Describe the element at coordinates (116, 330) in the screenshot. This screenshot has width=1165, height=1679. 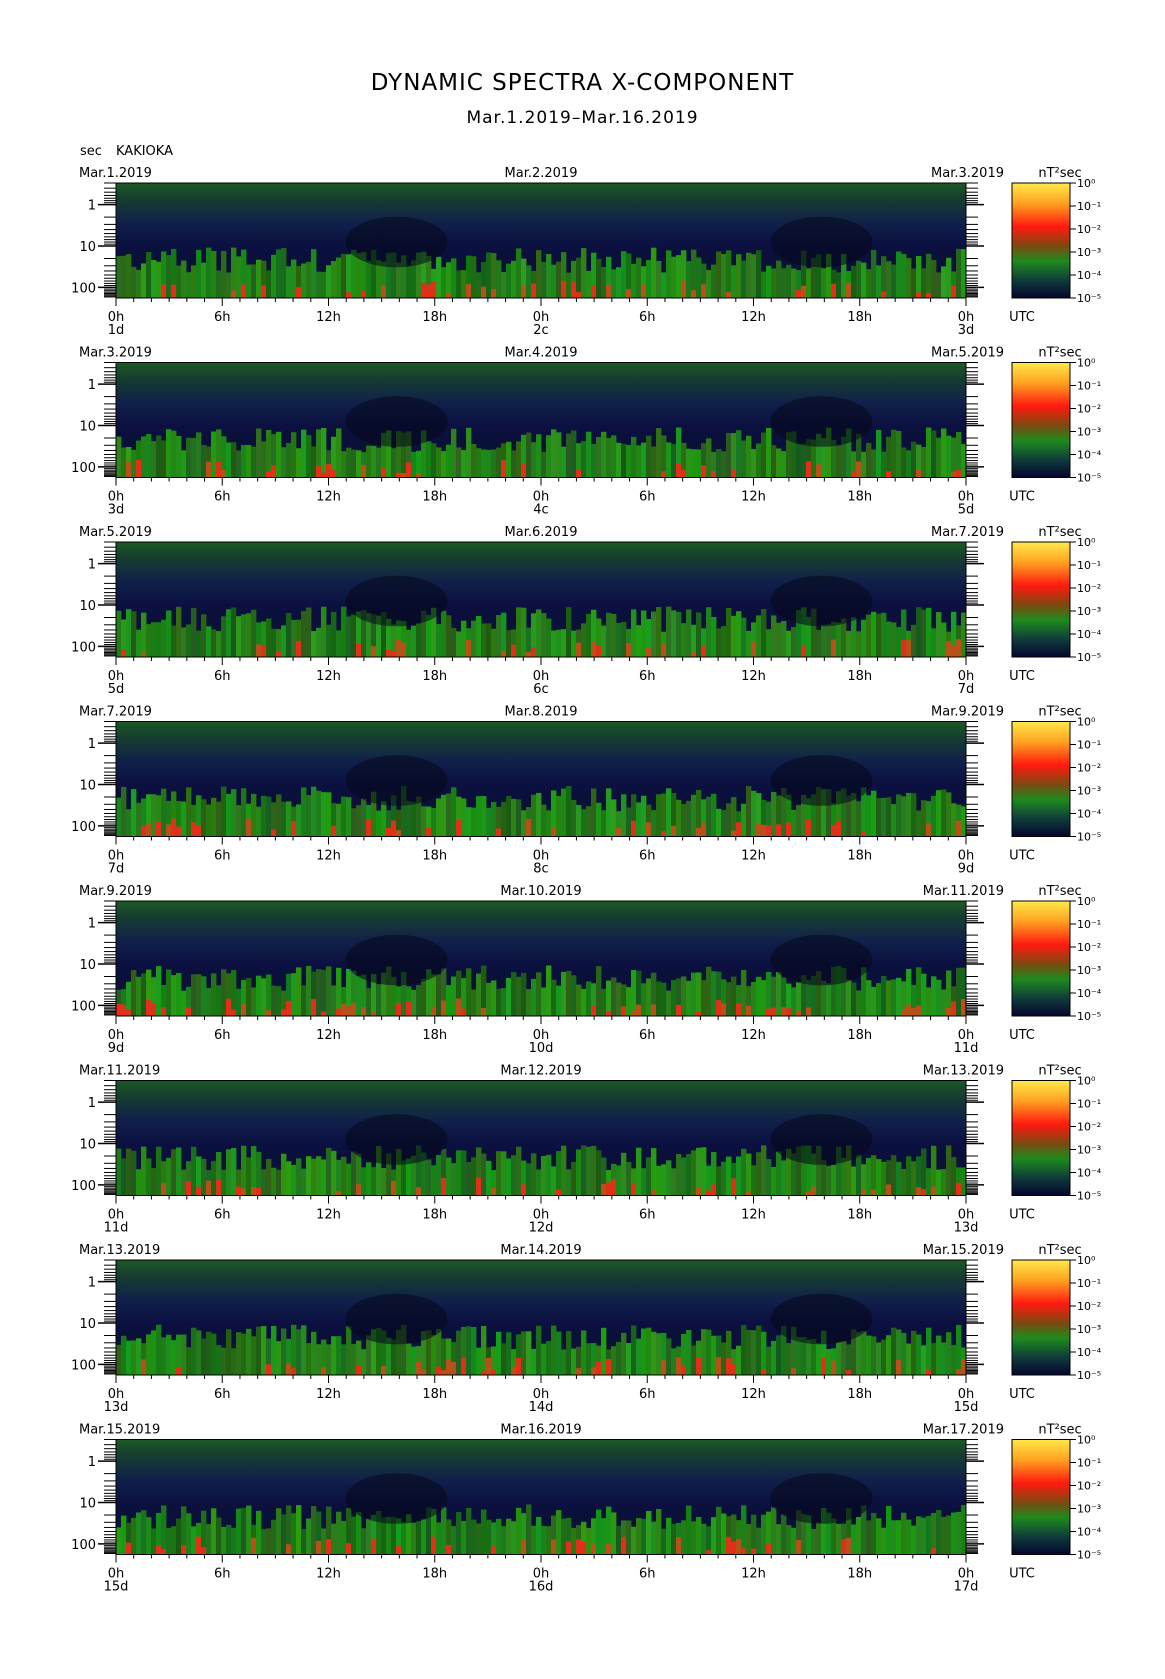
I see `day-label-left: 1d` at that location.